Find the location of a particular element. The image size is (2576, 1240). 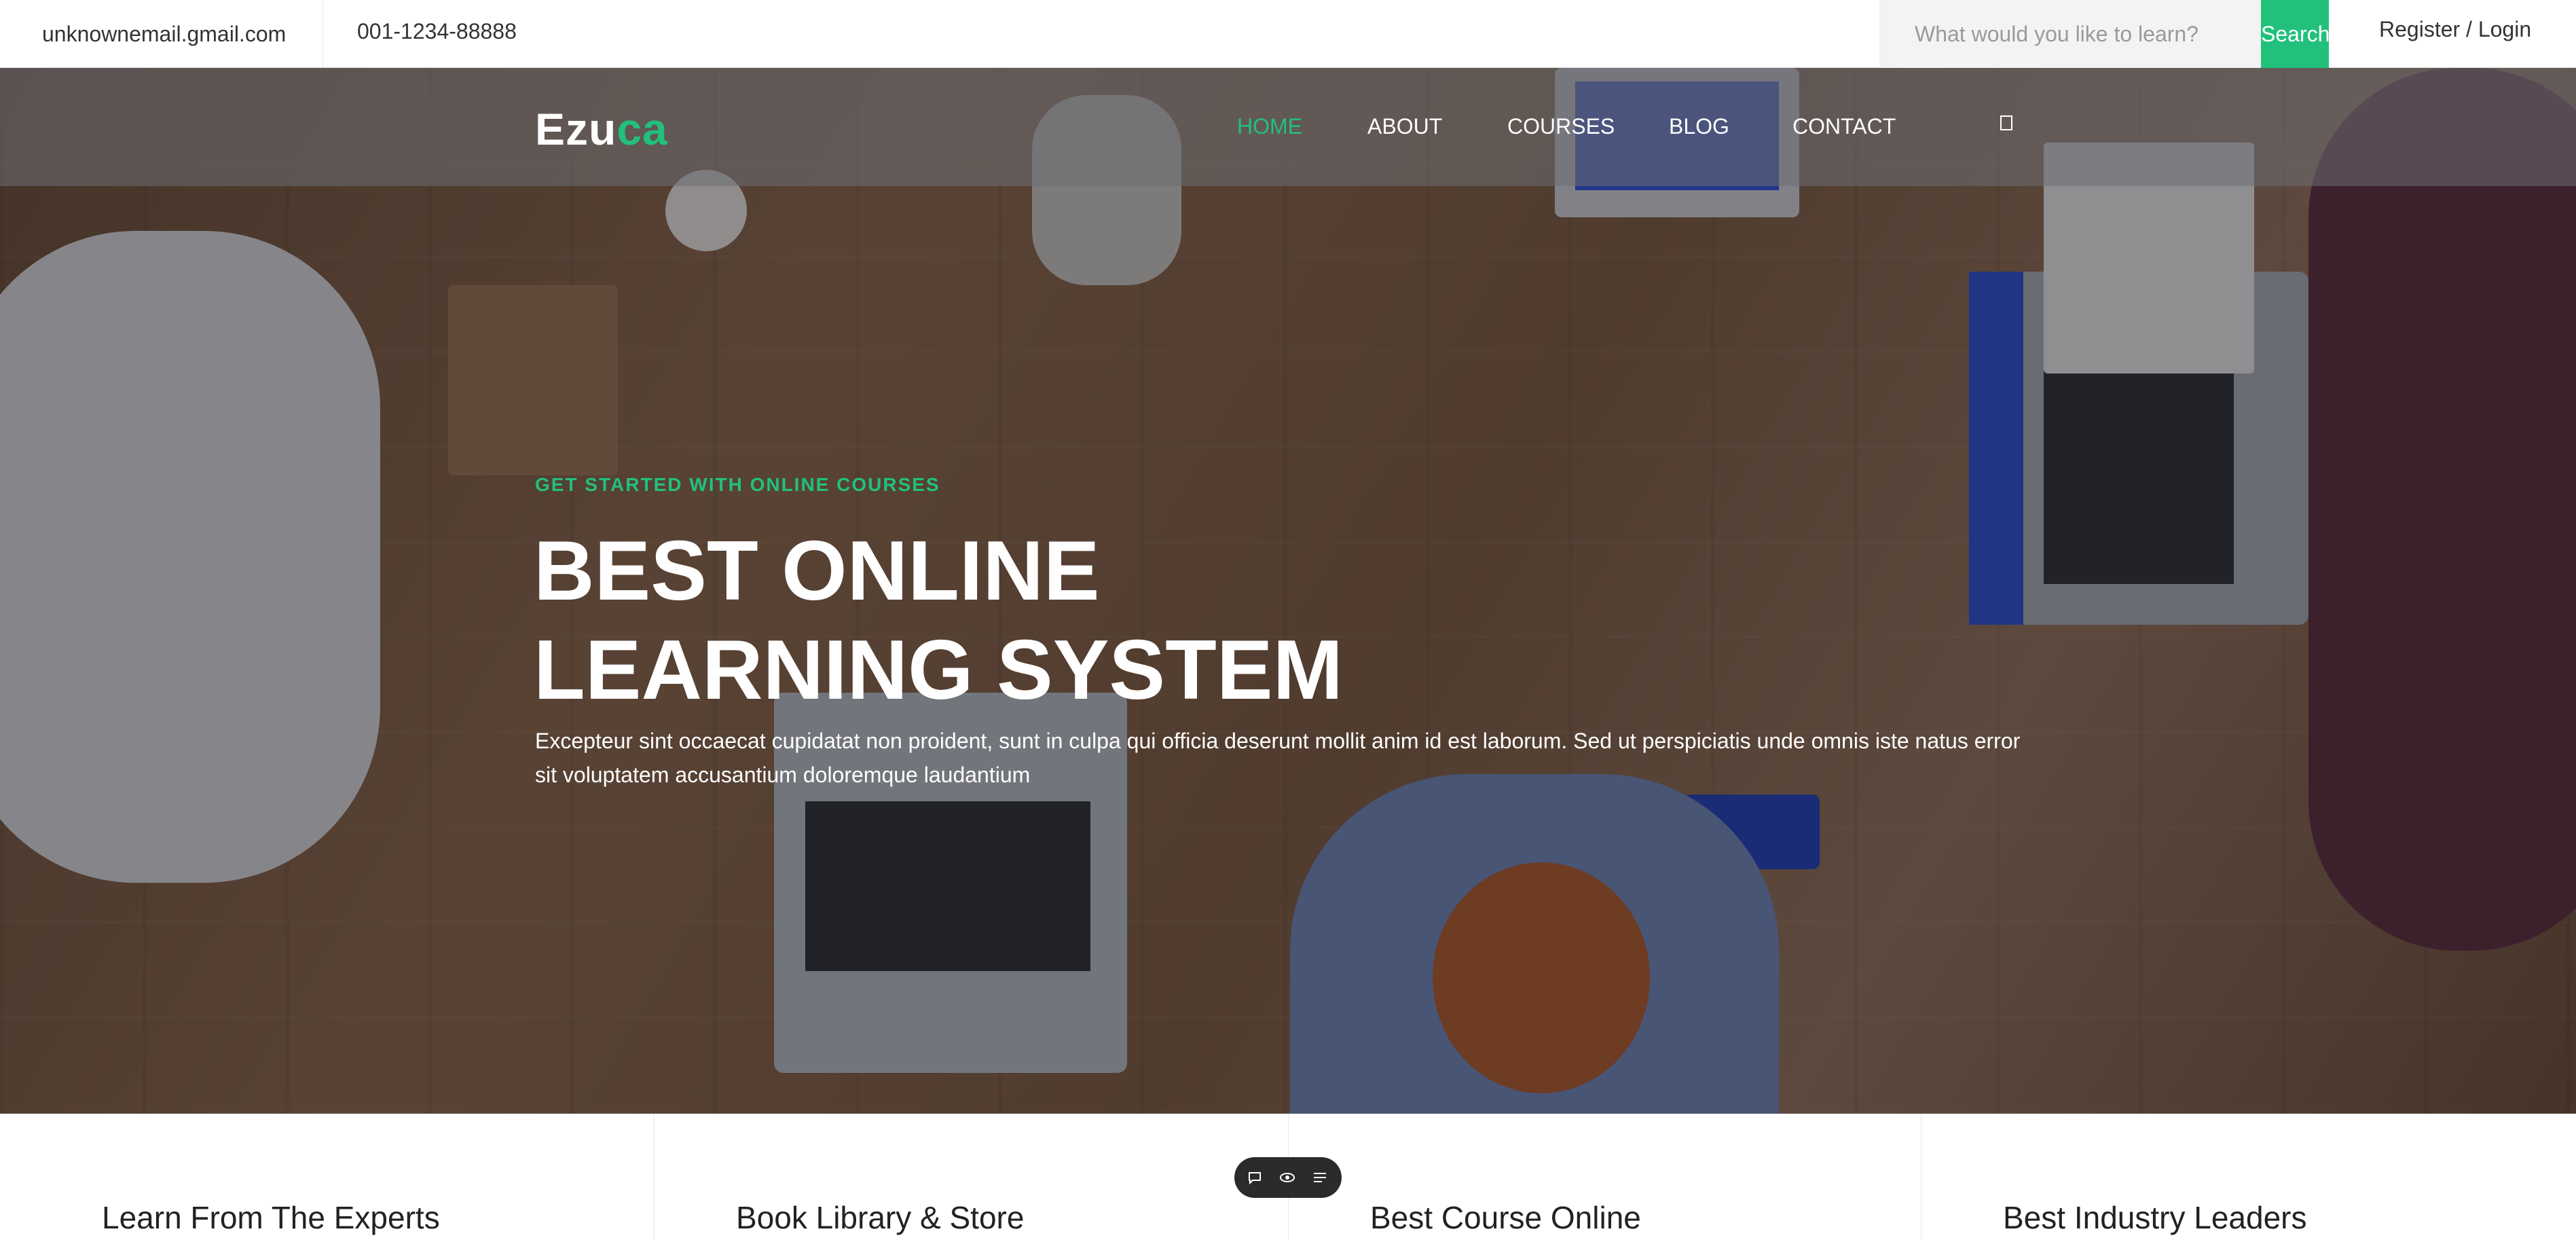

site-logo: Ezuca is located at coordinates (601, 129).